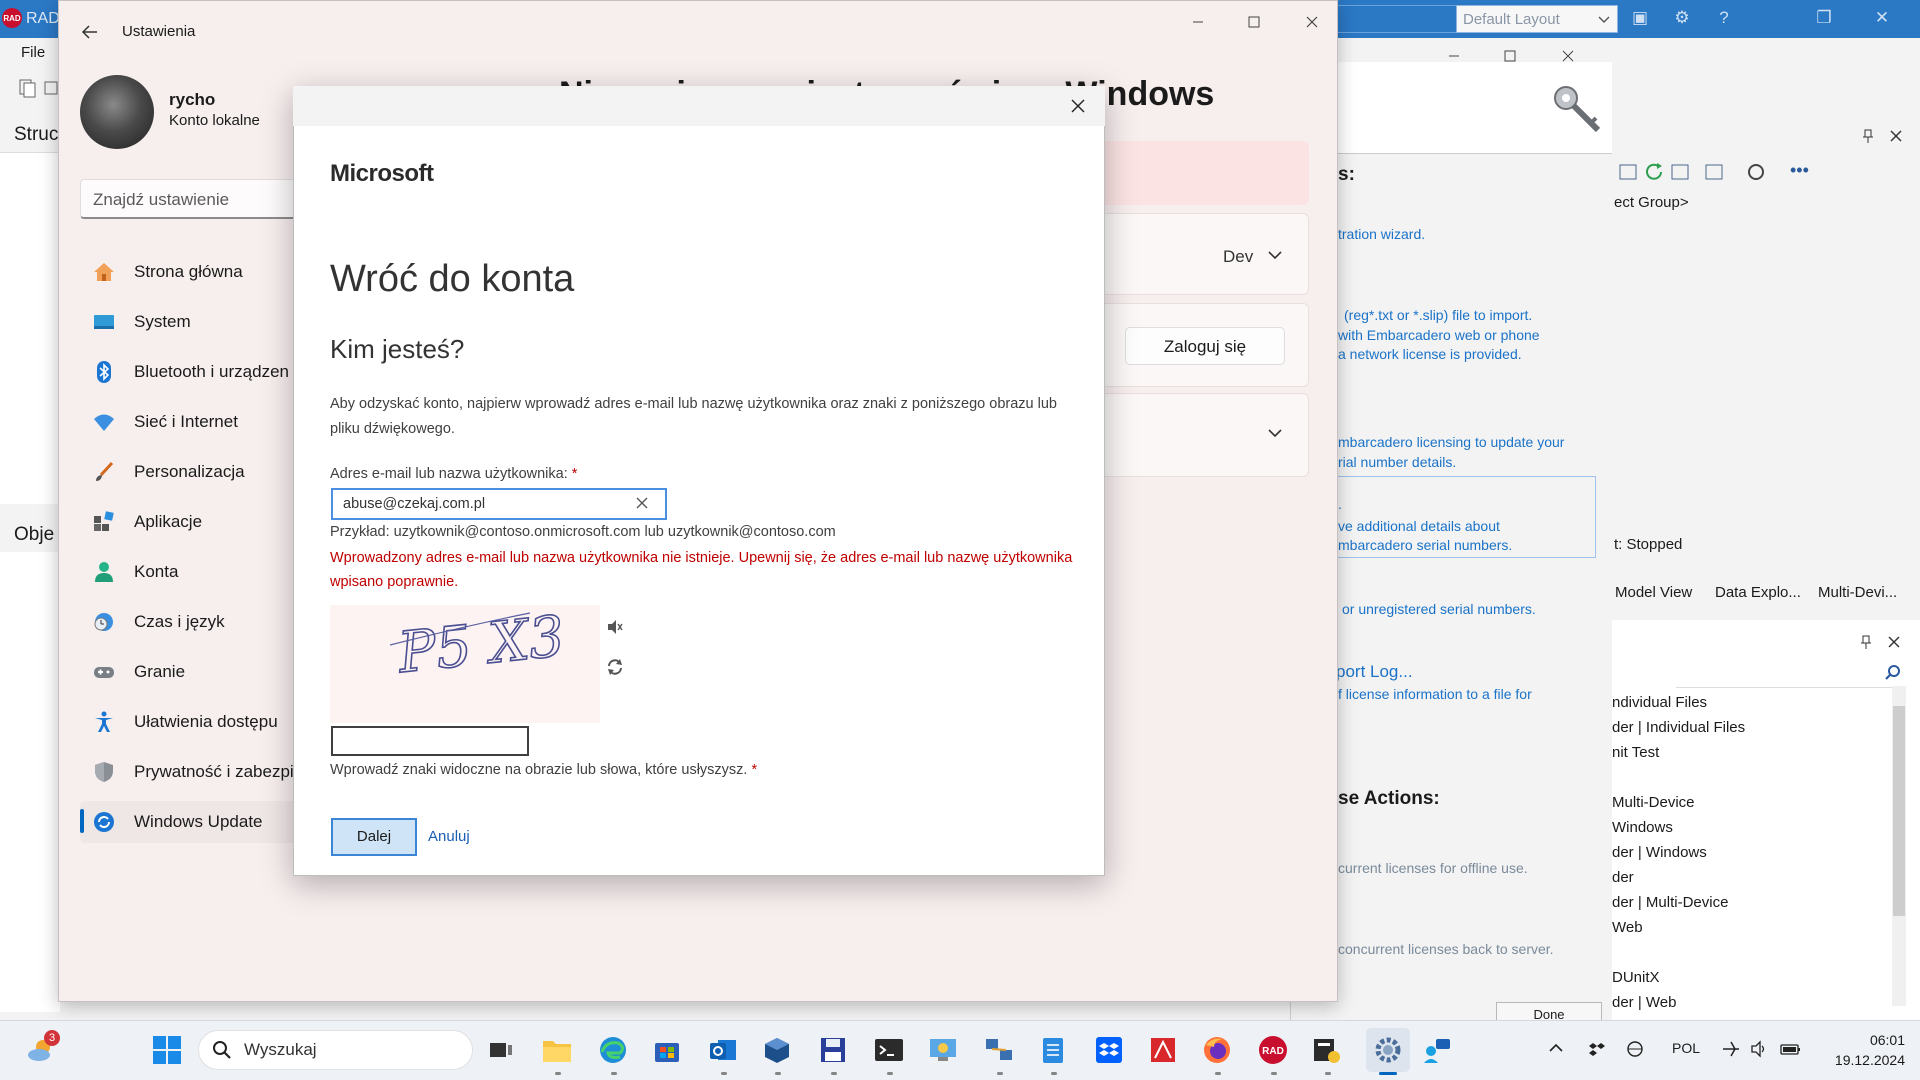  What do you see at coordinates (335, 1050) in the screenshot?
I see `taskbar-search-box` at bounding box center [335, 1050].